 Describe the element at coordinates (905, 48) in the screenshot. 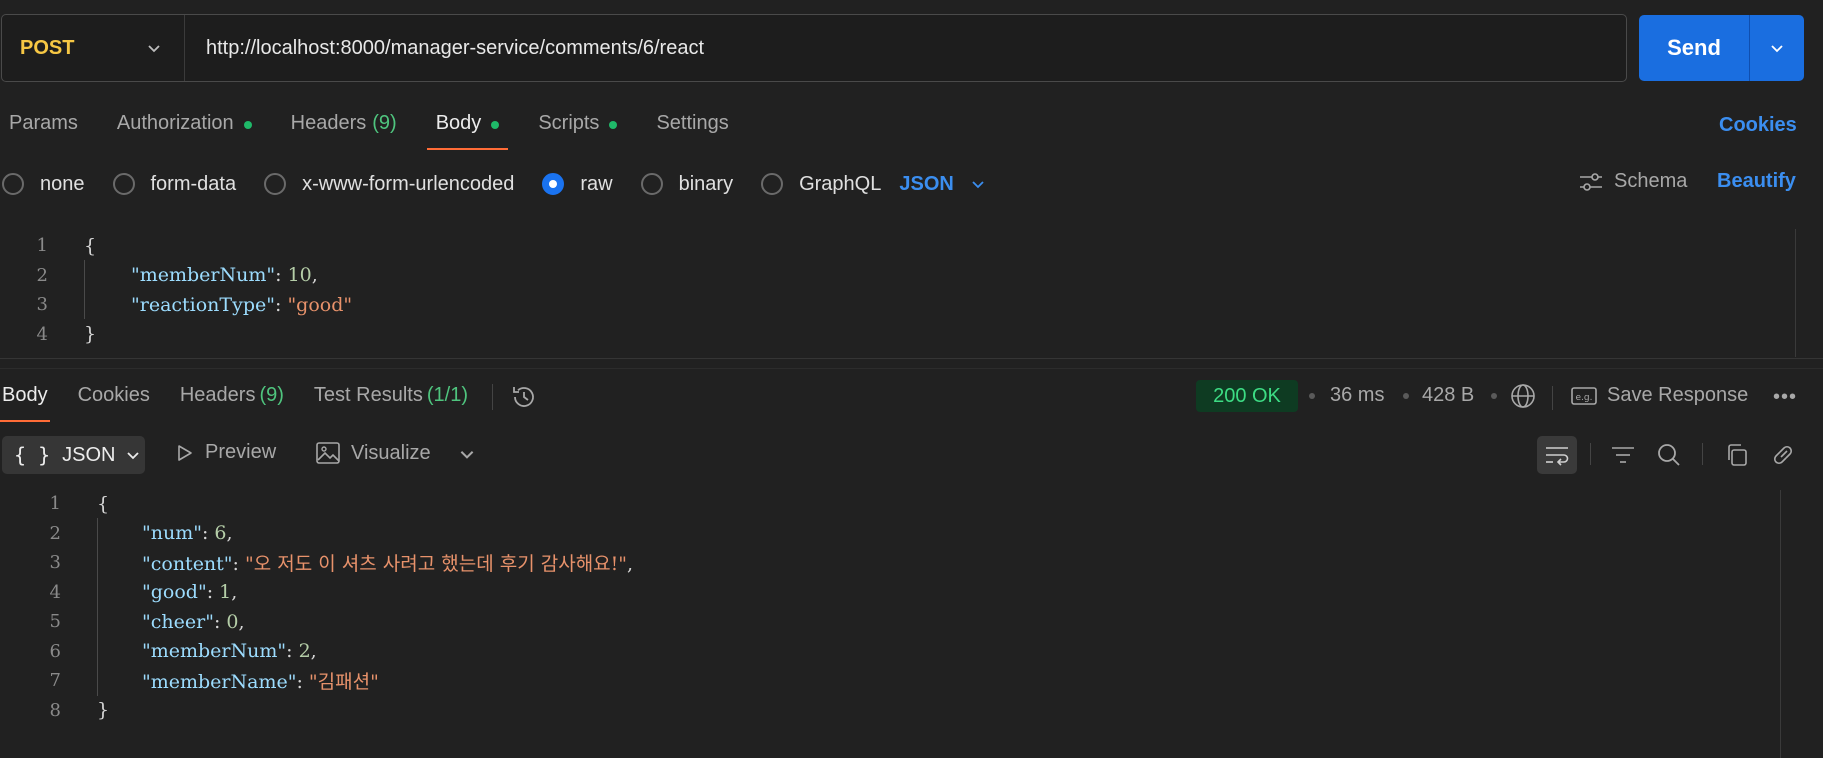

I see `url-input` at that location.